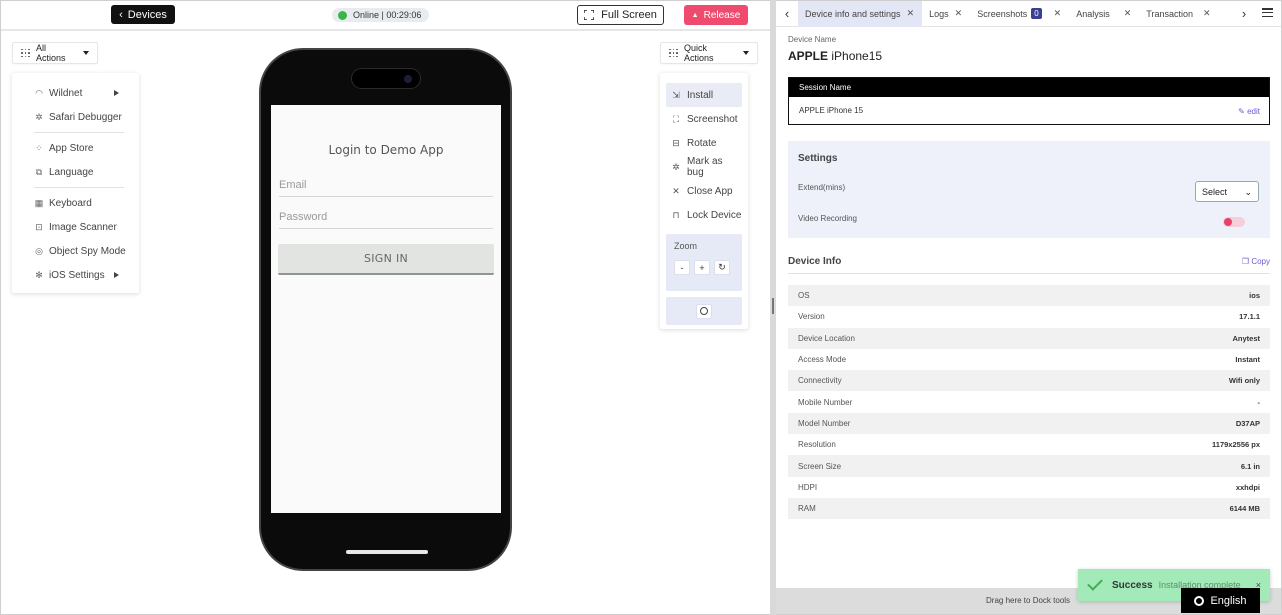  I want to click on email-field: Email, so click(386, 187).